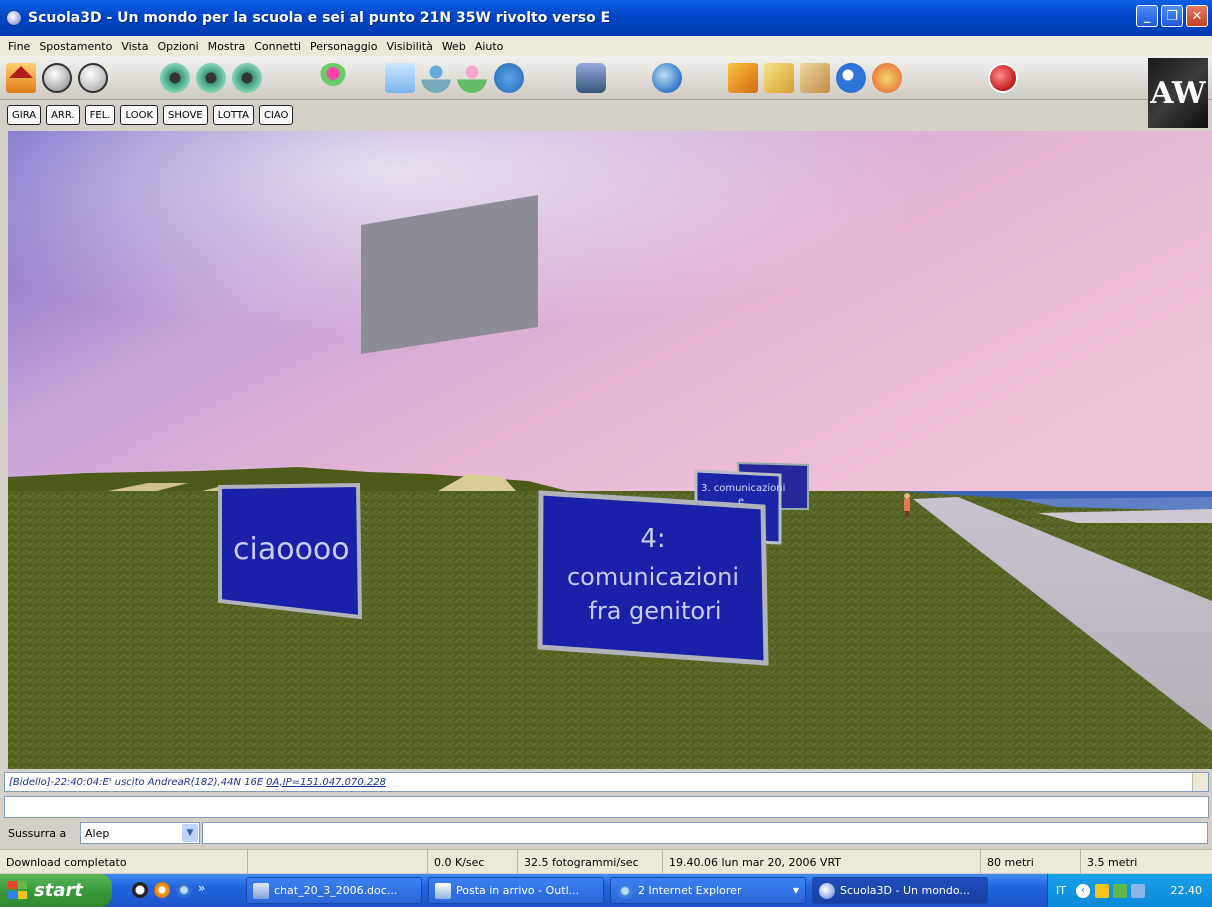 This screenshot has height=907, width=1212. Describe the element at coordinates (887, 78) in the screenshot. I see `help-icon` at that location.